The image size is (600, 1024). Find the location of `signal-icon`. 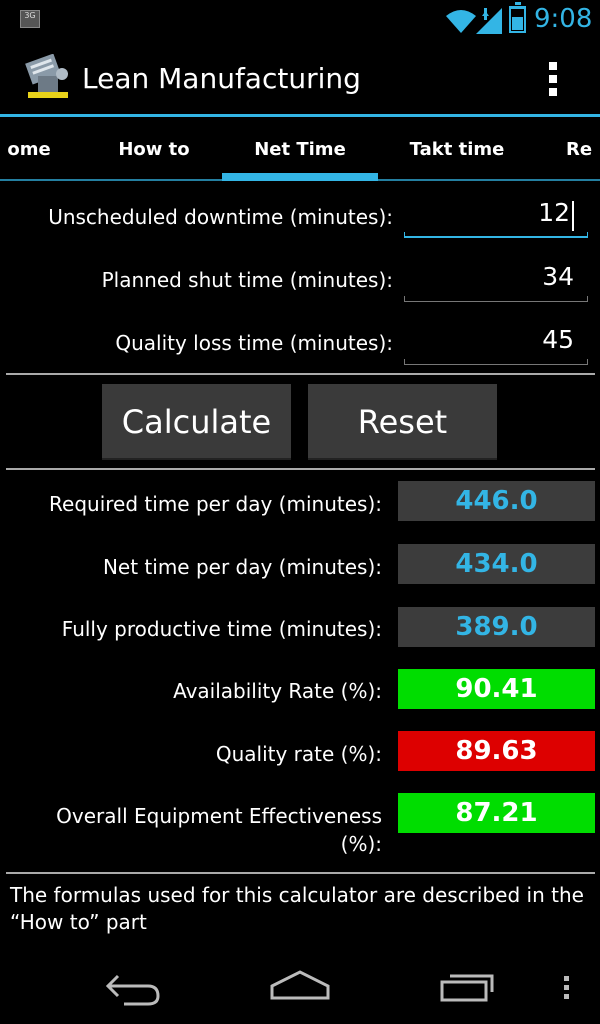

signal-icon is located at coordinates (489, 21).